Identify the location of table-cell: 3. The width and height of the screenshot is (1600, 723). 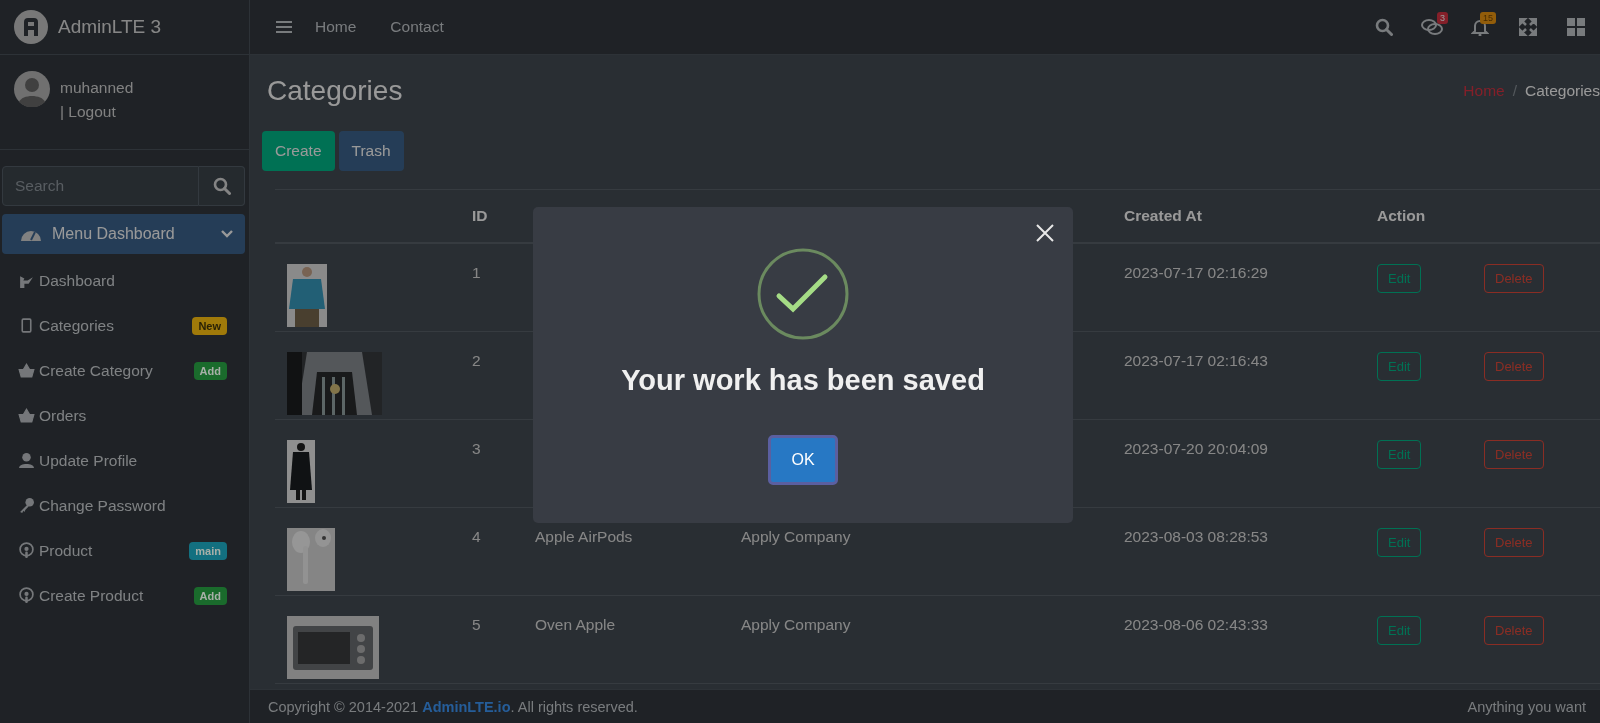
(476, 448).